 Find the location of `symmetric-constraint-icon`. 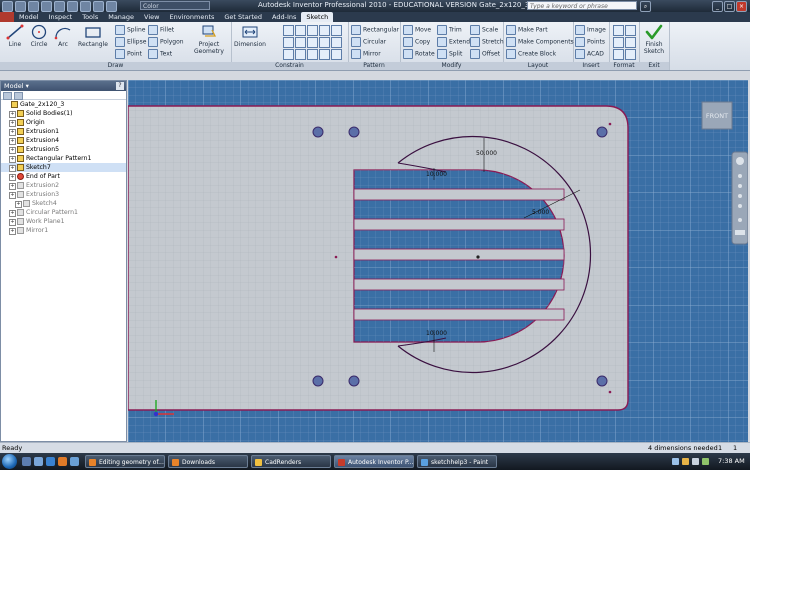

symmetric-constraint-icon is located at coordinates (336, 30).